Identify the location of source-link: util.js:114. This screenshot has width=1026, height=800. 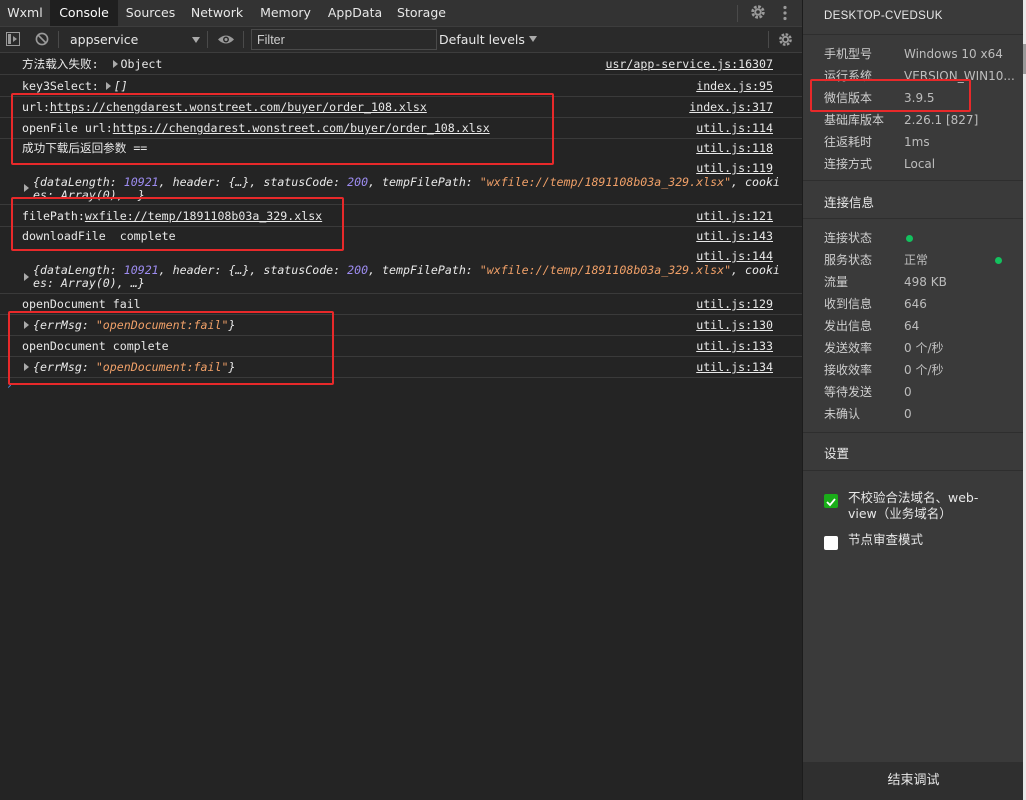
(734, 128).